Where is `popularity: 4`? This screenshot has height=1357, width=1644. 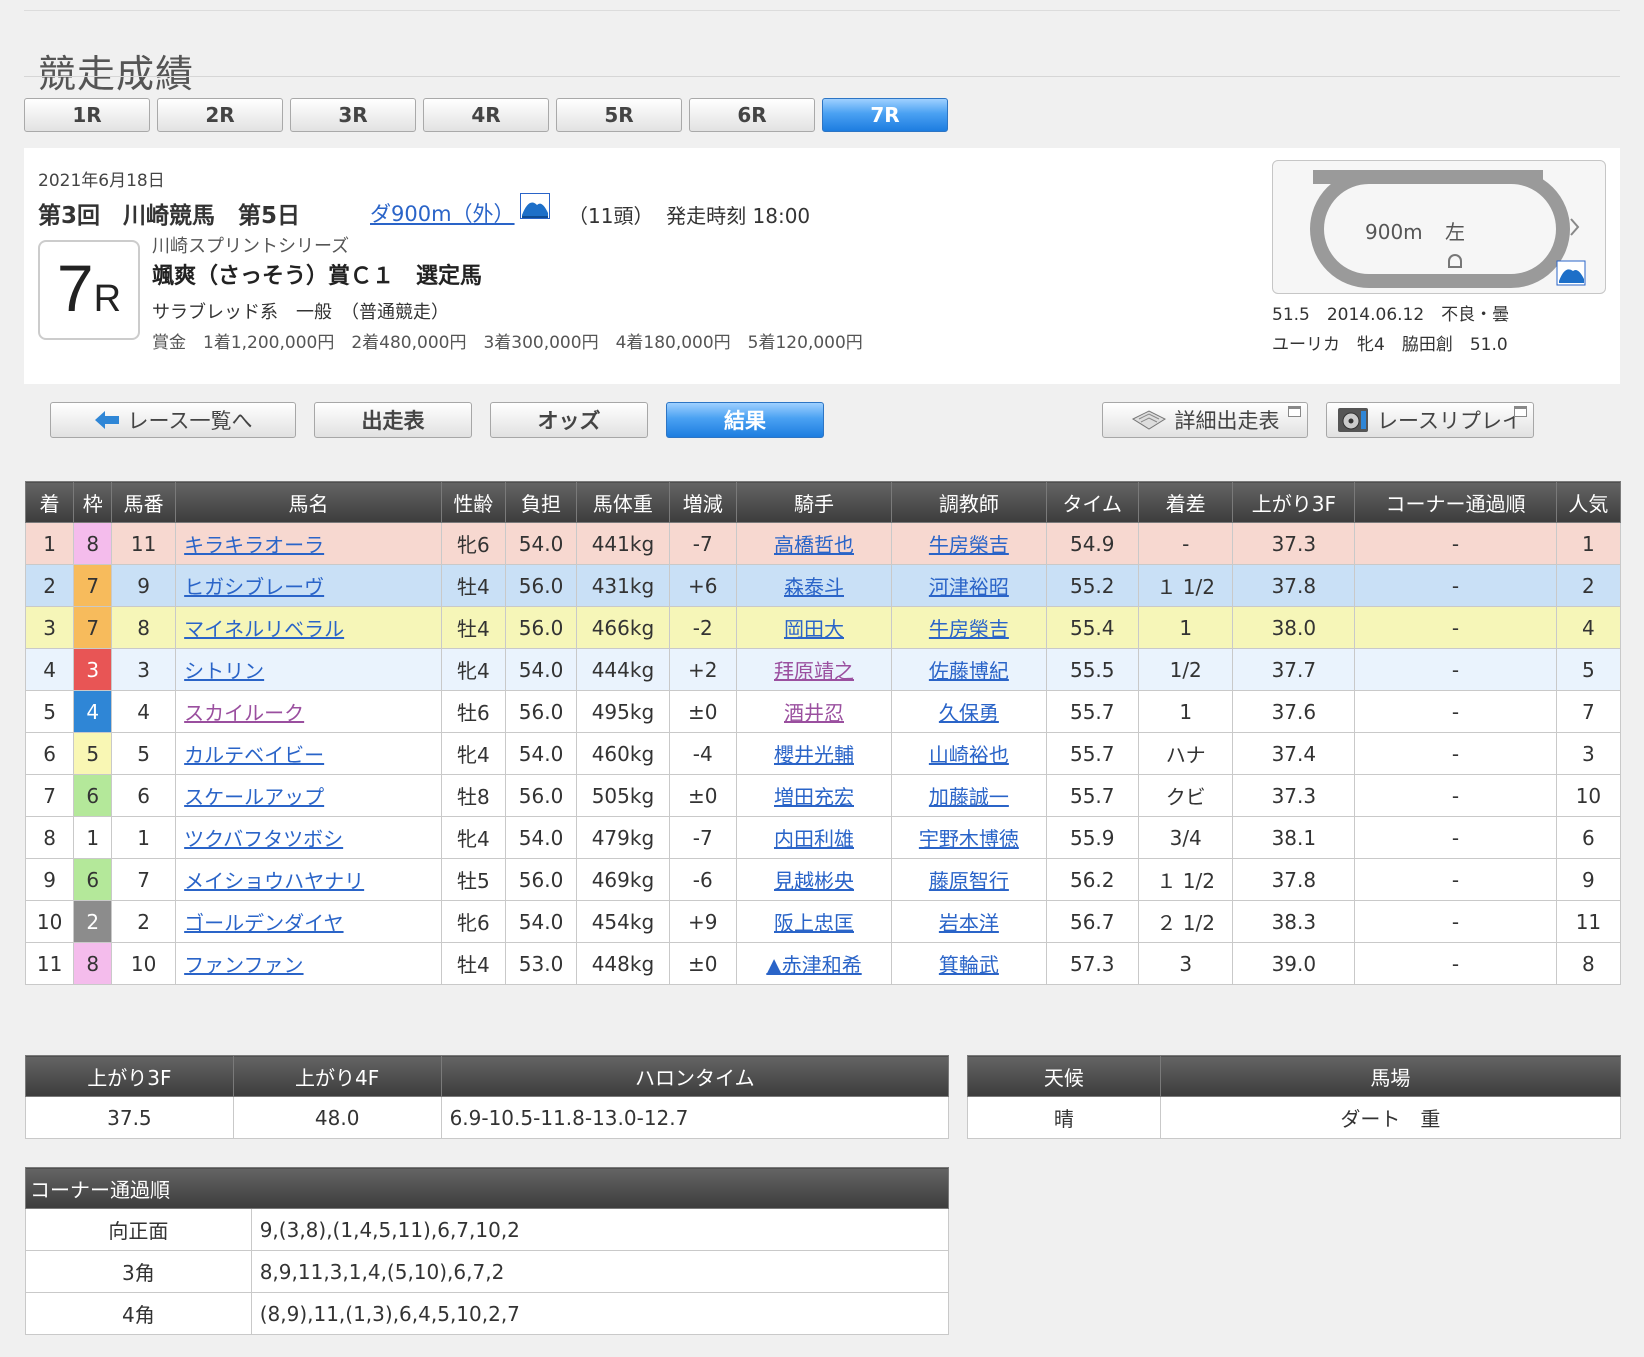 popularity: 4 is located at coordinates (1588, 627).